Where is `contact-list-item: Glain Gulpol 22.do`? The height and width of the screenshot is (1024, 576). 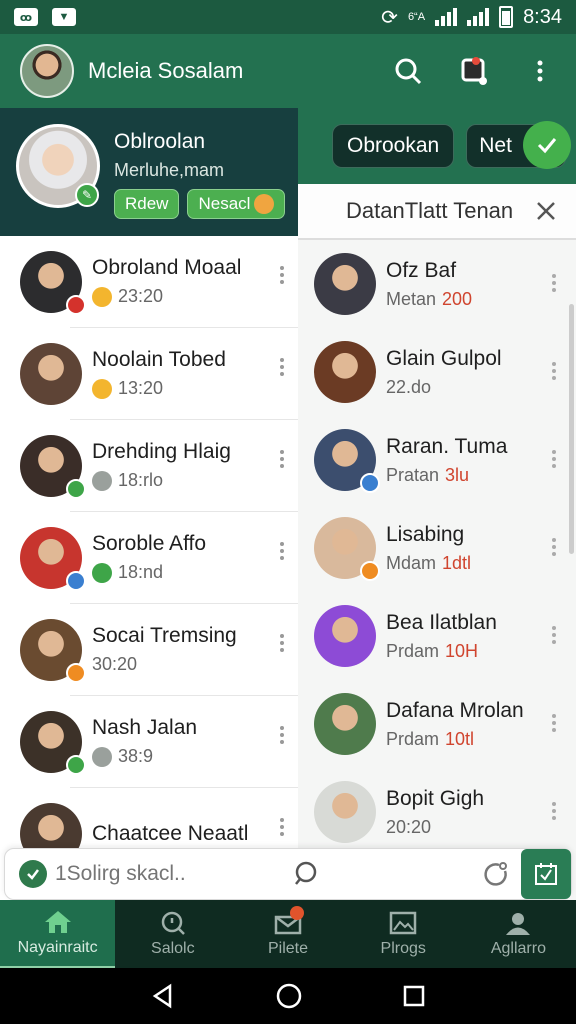 contact-list-item: Glain Gulpol 22.do is located at coordinates (437, 372).